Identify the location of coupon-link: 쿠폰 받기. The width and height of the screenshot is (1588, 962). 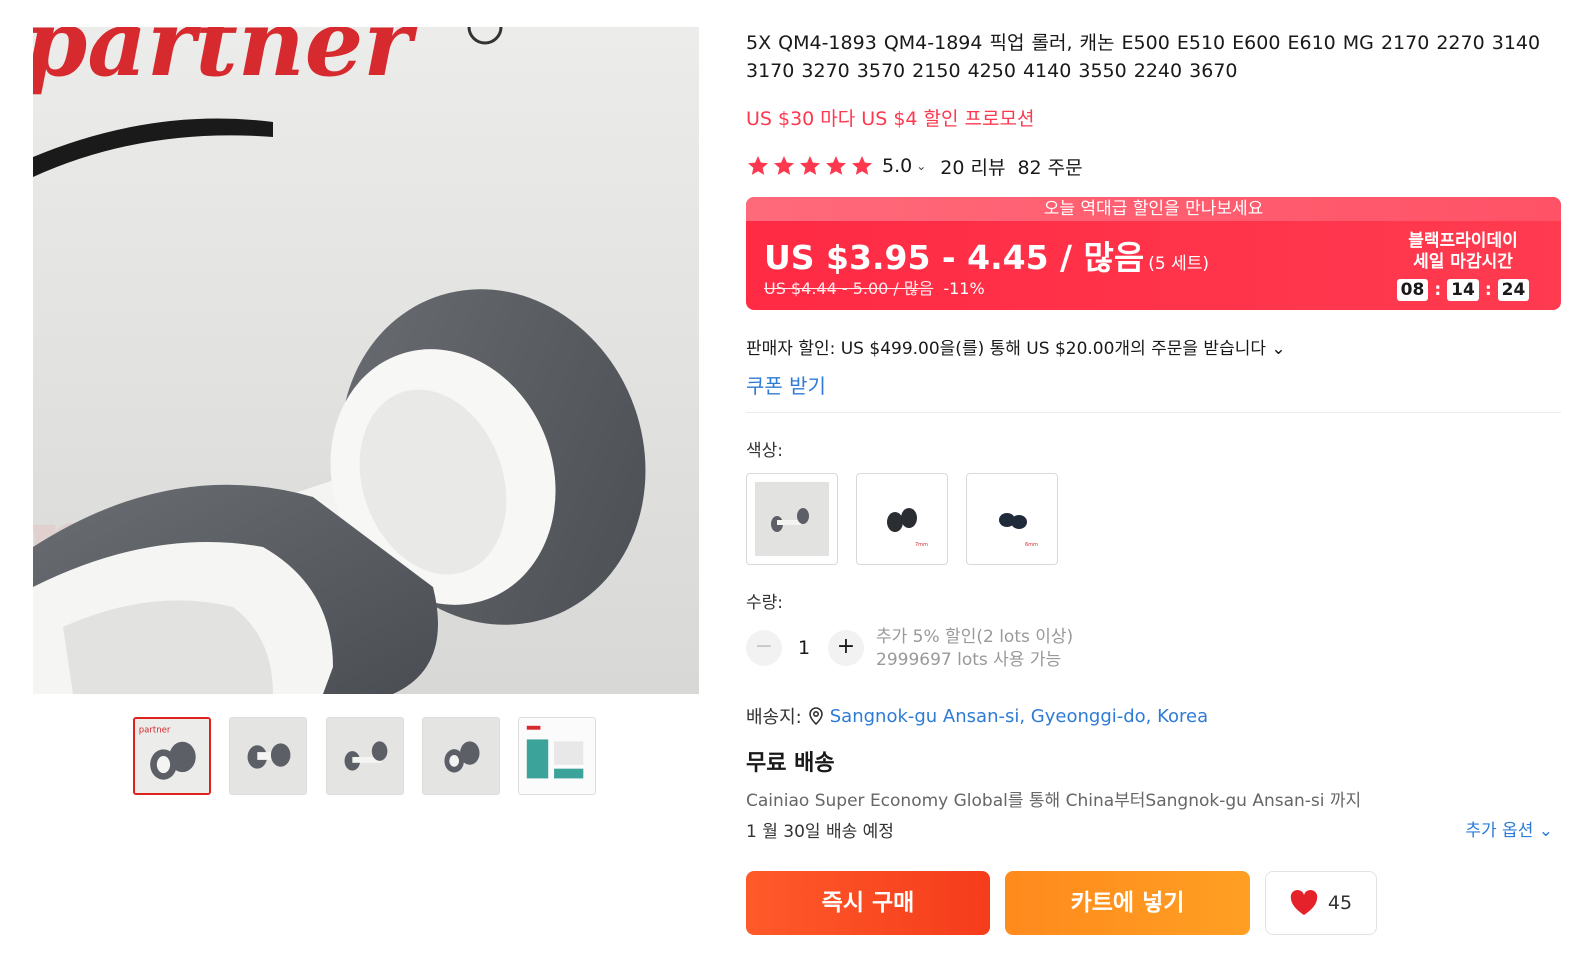
(786, 384).